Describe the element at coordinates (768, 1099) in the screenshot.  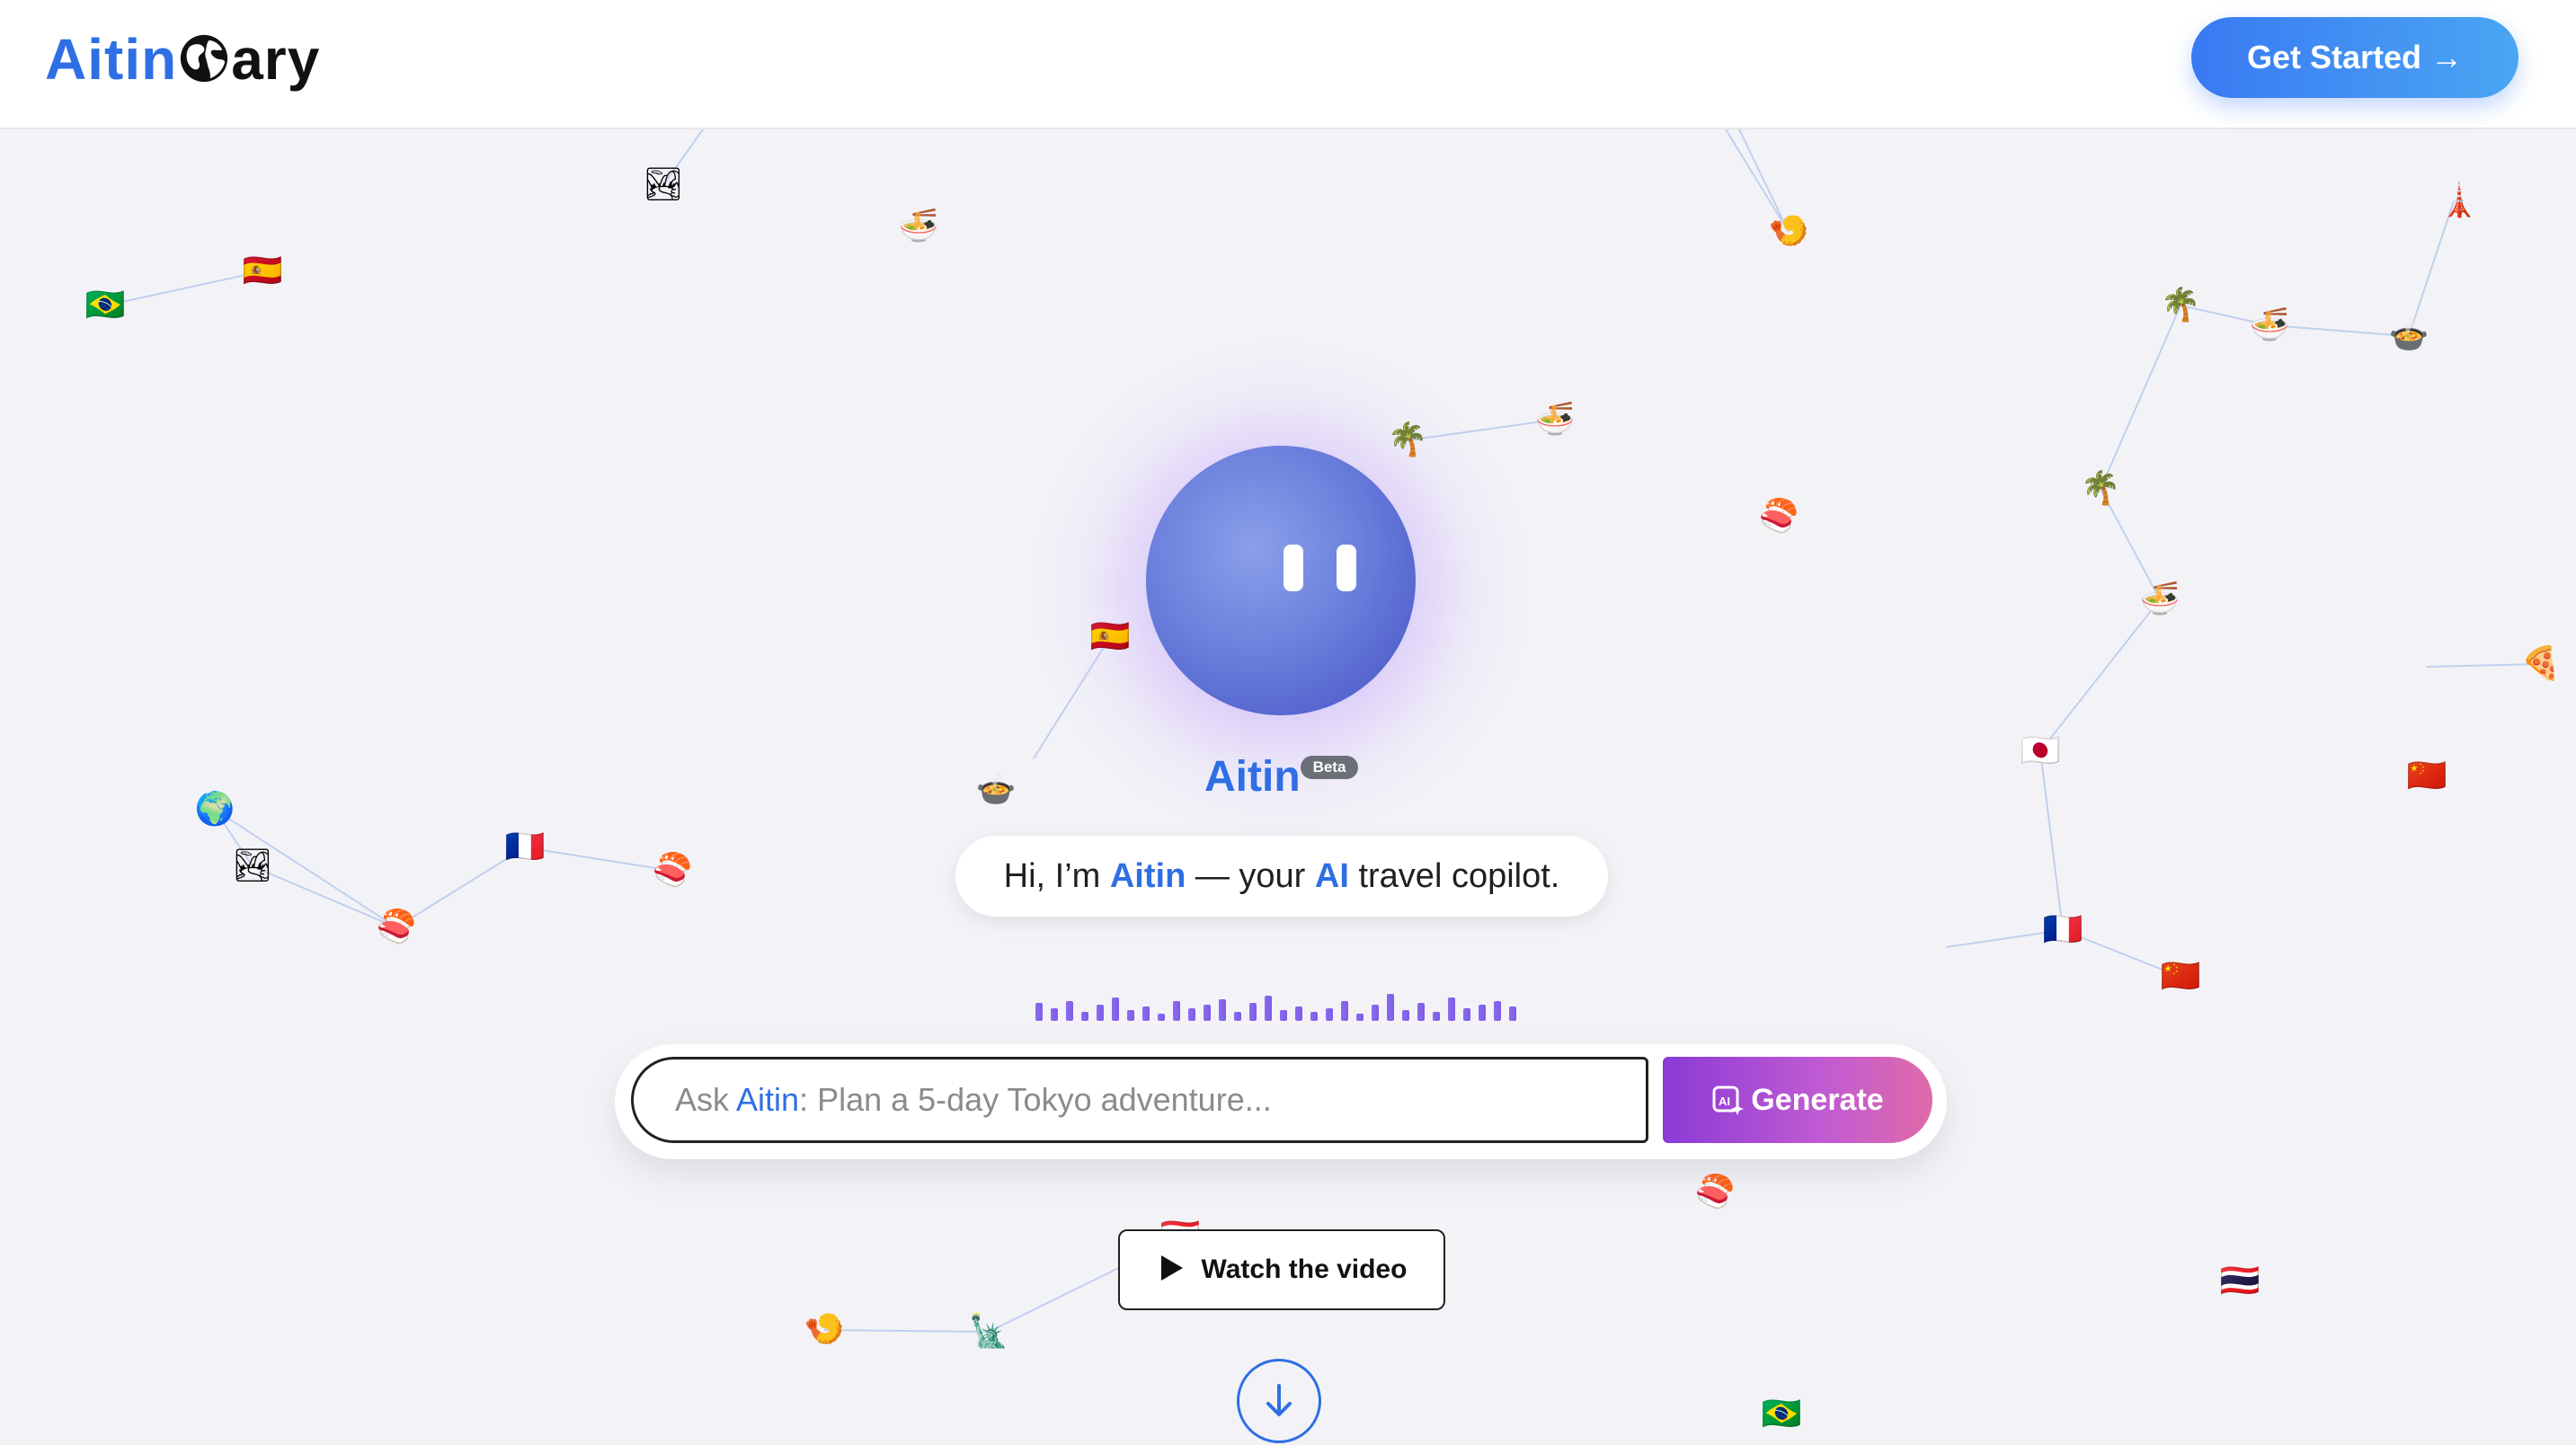
I see `prompt-placeholder-name: Aitin` at that location.